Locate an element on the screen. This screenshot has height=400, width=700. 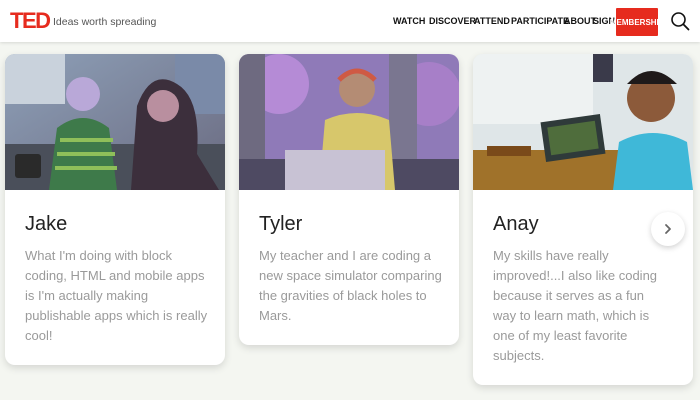
student-name: Jake is located at coordinates (46, 224).